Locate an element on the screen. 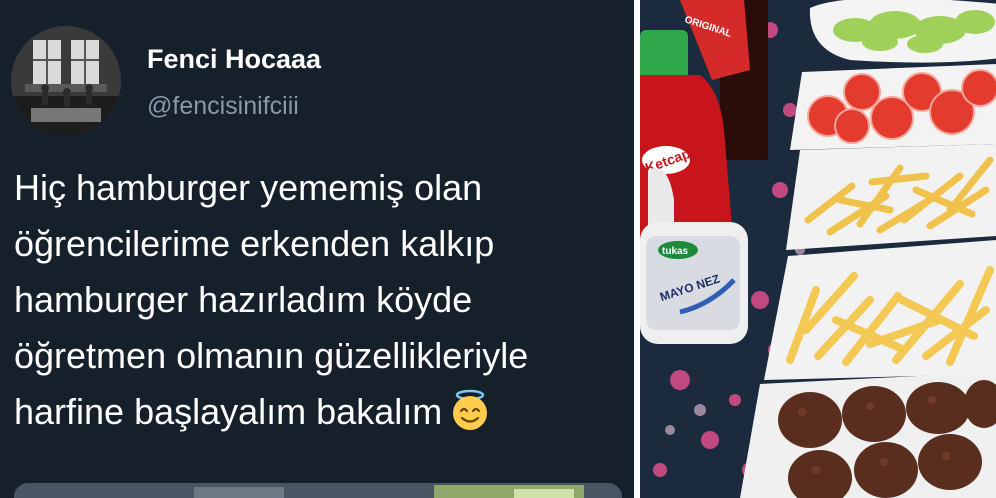 This screenshot has height=498, width=996. tweet-text-line: Hiç hamburger yememiş olan is located at coordinates (248, 187).